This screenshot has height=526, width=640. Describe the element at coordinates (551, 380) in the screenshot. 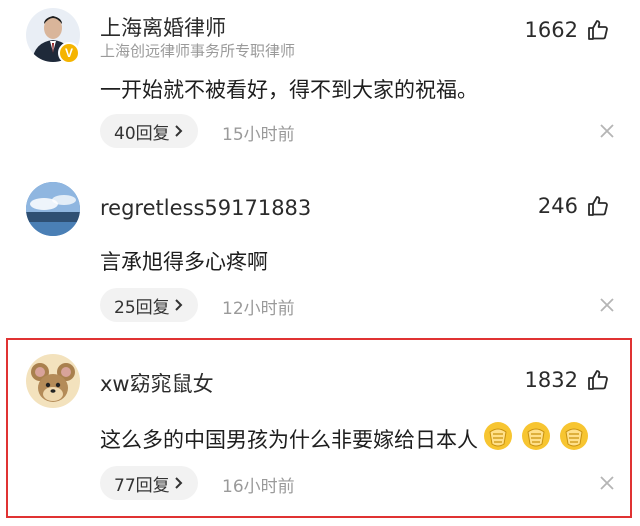

I see `like-count: 1832` at that location.